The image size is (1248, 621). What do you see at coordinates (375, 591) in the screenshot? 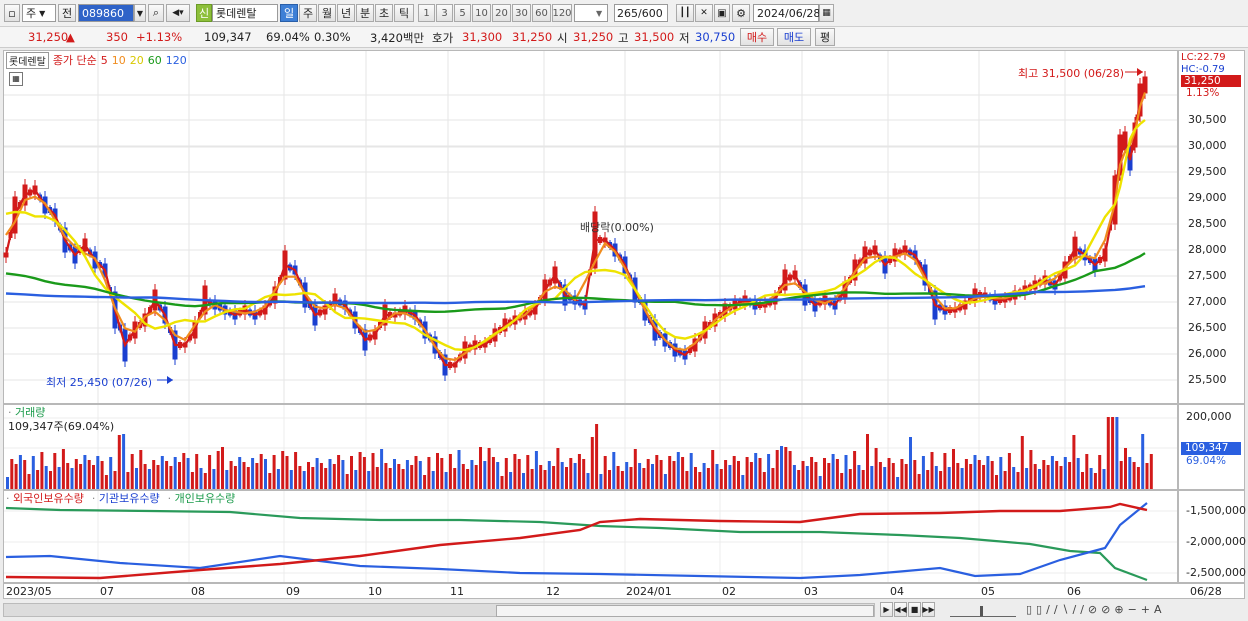
I see `x-label: 10` at bounding box center [375, 591].